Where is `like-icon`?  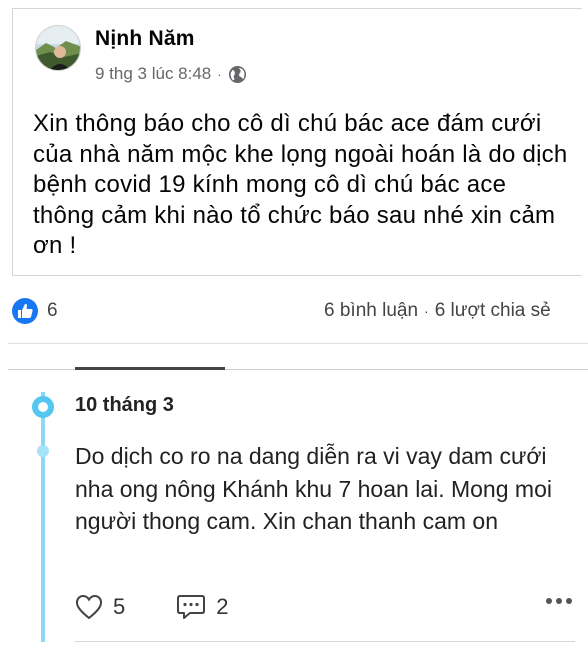 like-icon is located at coordinates (25, 311).